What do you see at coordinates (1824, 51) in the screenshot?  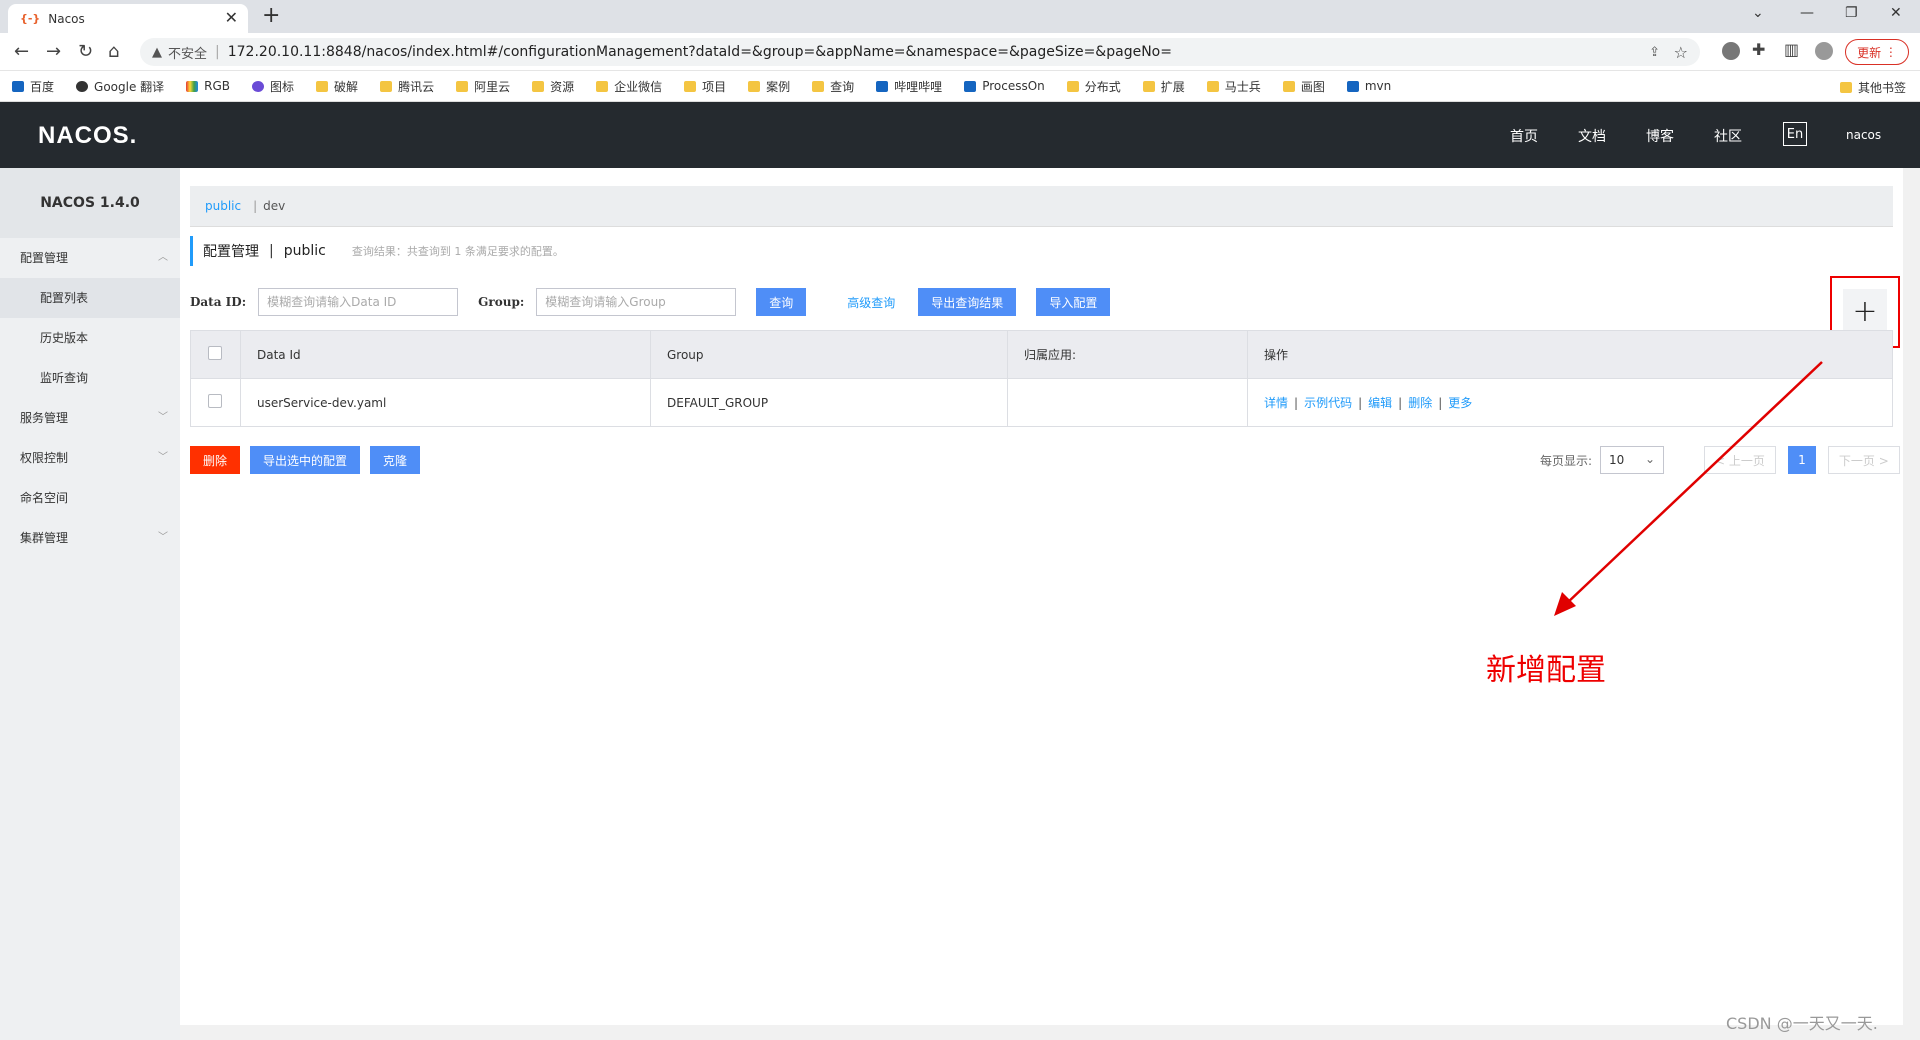 I see `profile-avatar-icon` at bounding box center [1824, 51].